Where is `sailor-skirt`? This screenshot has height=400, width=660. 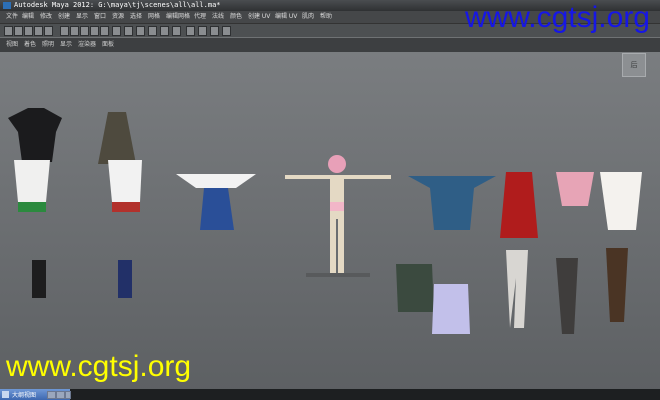 sailor-skirt is located at coordinates (217, 209).